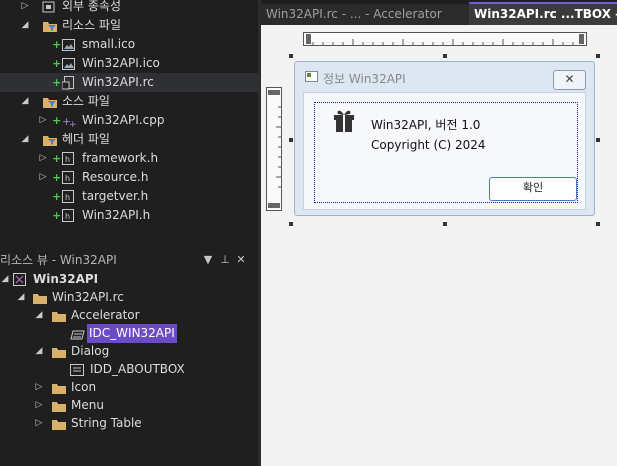 This screenshot has height=466, width=617. Describe the element at coordinates (129, 315) in the screenshot. I see `rv-item-accelerator: ◢ Accelerator` at that location.